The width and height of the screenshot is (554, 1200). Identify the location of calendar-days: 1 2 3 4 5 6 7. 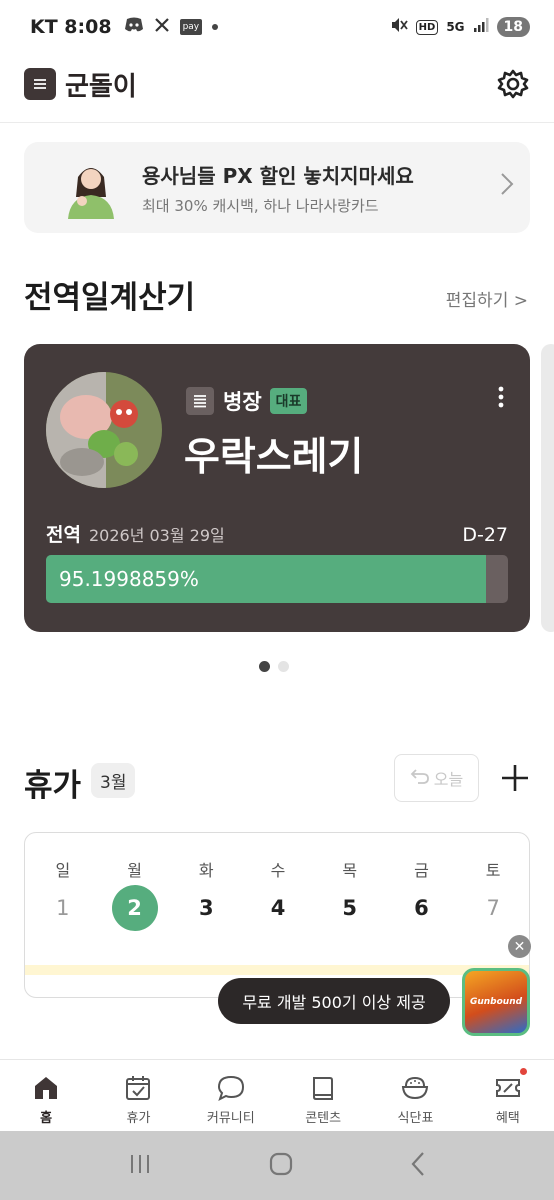
(277, 908).